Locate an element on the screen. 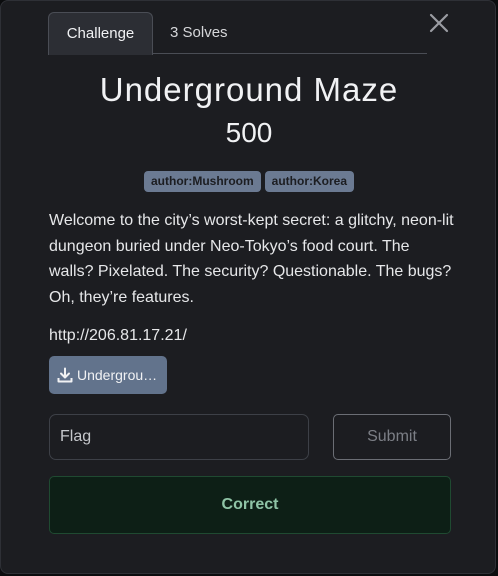 The image size is (498, 576). close-button is located at coordinates (439, 23).